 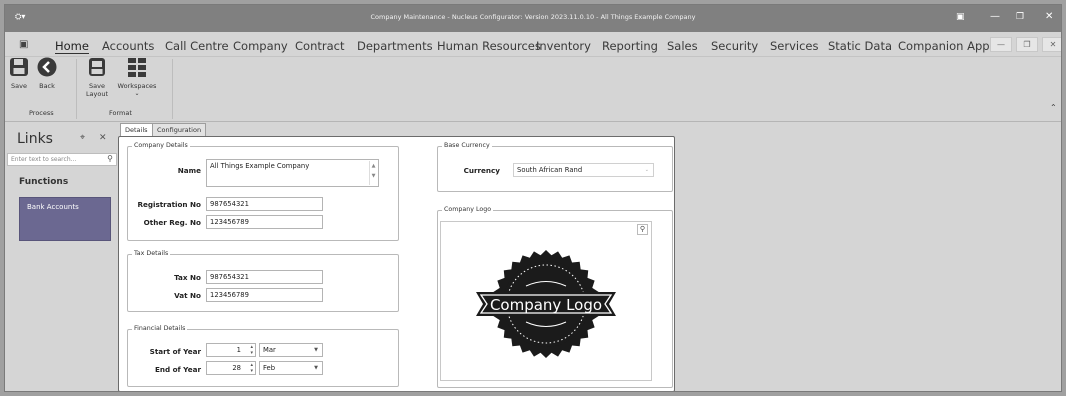 I want to click on mdi-close-button: ✕, so click(x=1051, y=44).